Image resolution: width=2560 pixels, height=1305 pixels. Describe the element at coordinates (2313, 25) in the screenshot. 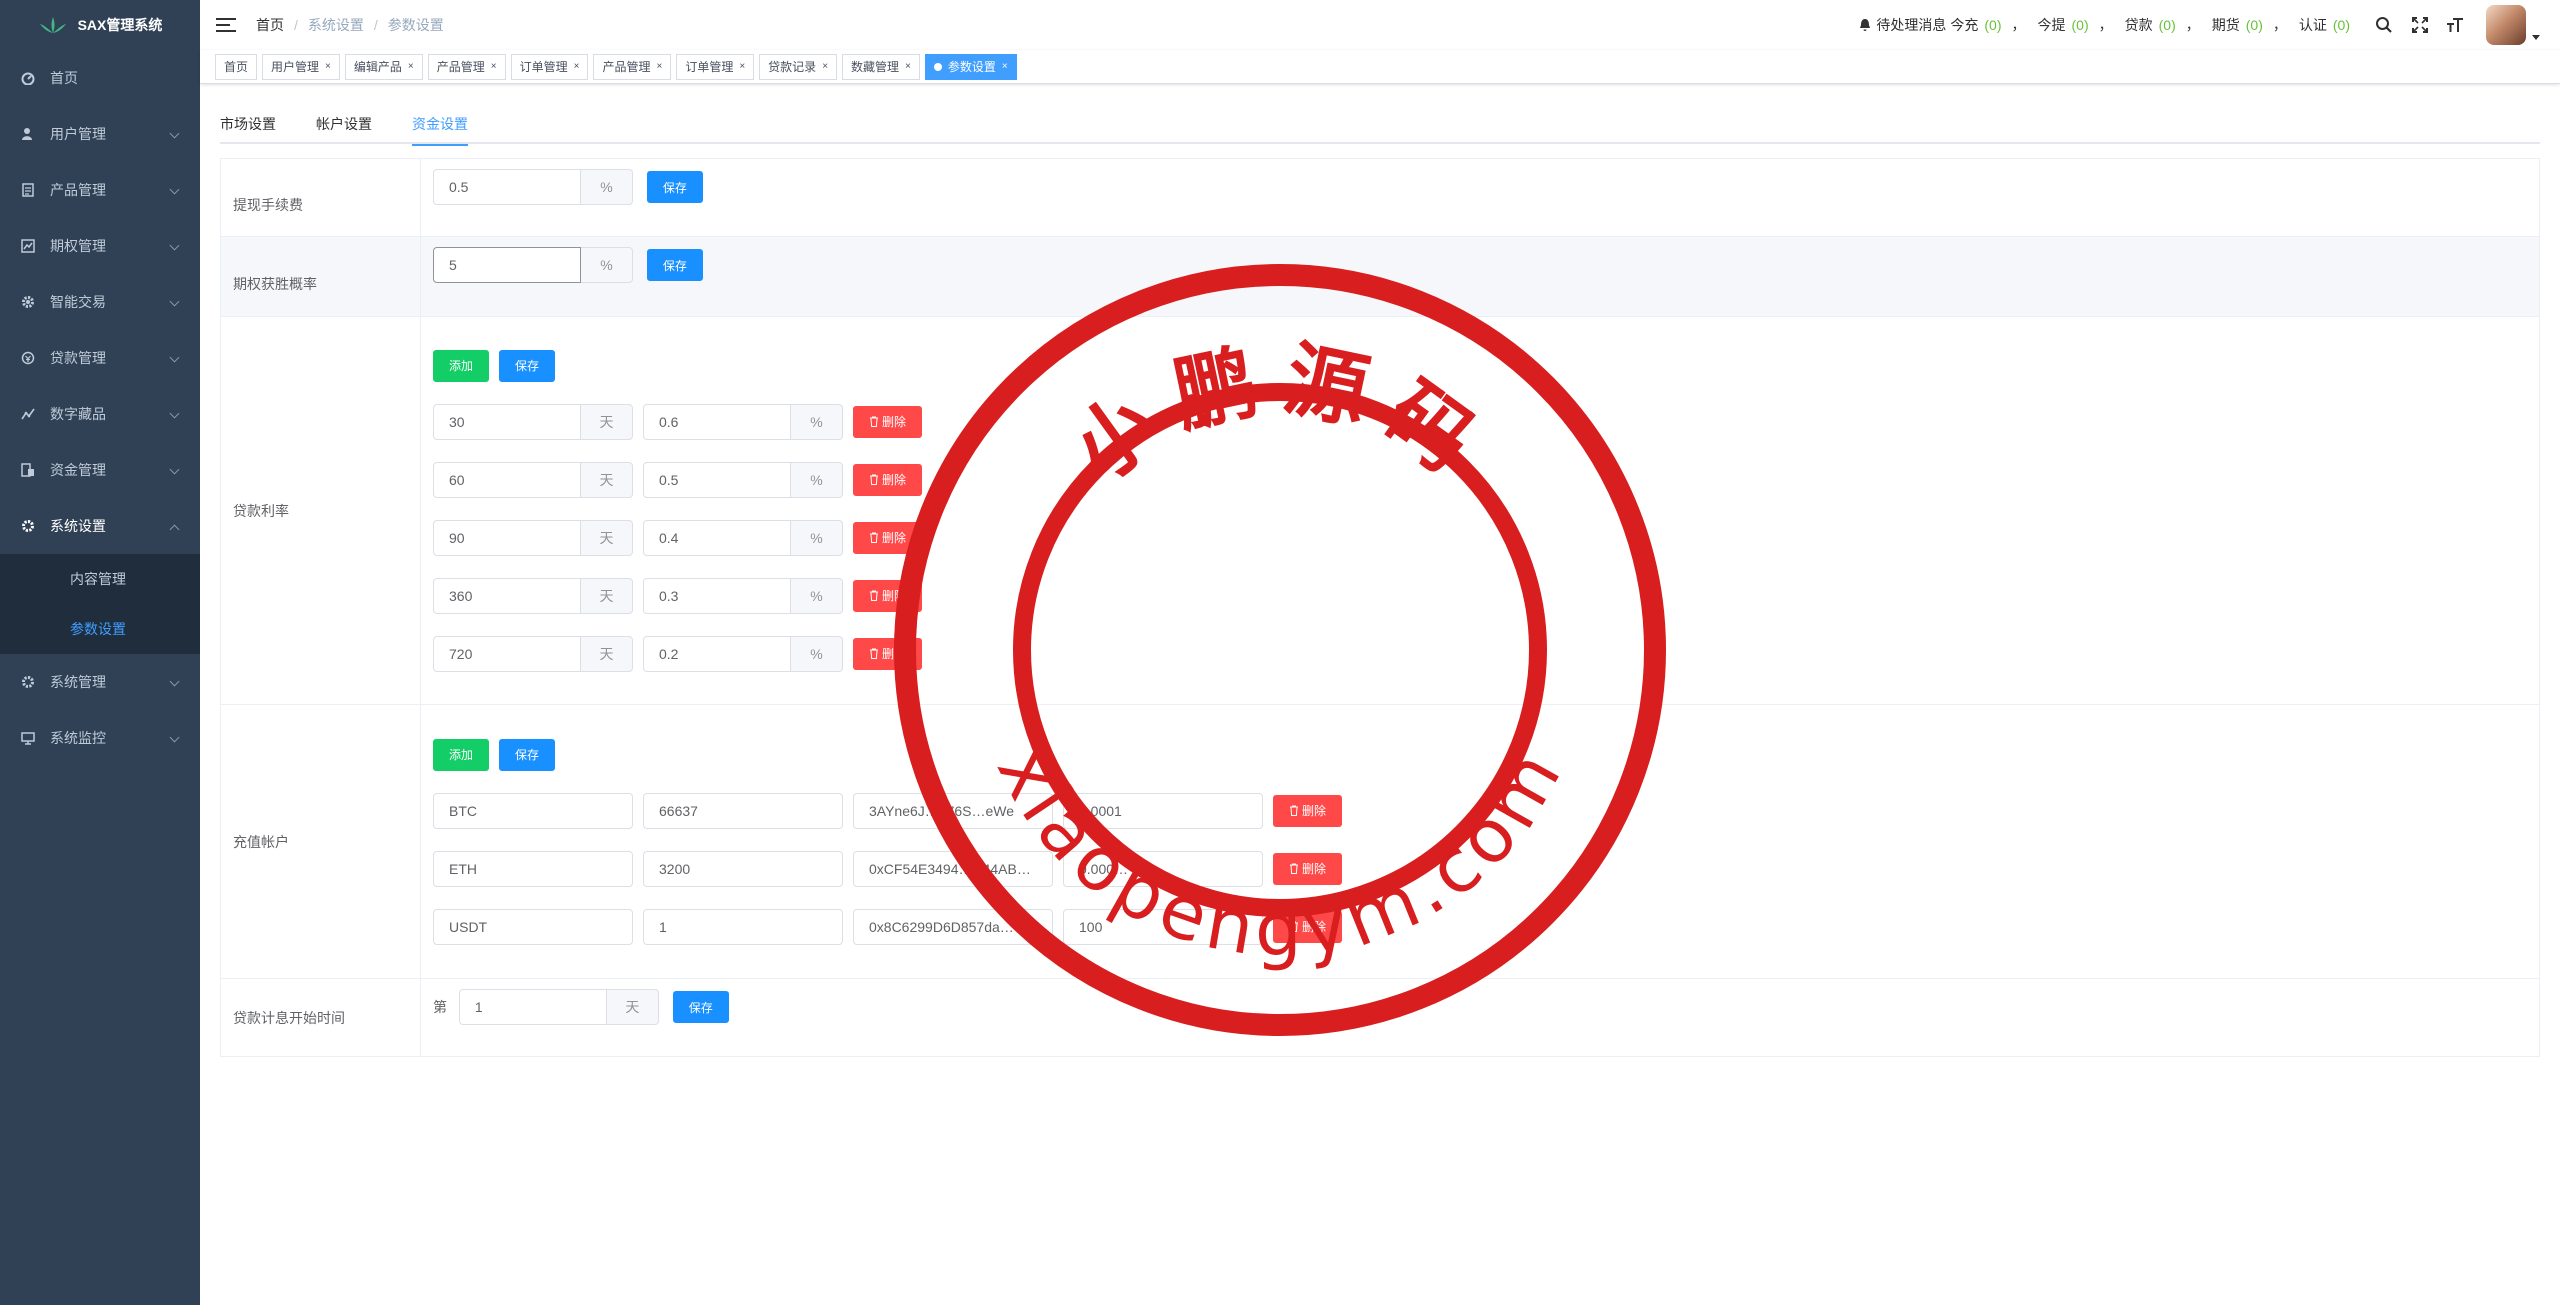

I see `nav-auth-label: 认证` at that location.